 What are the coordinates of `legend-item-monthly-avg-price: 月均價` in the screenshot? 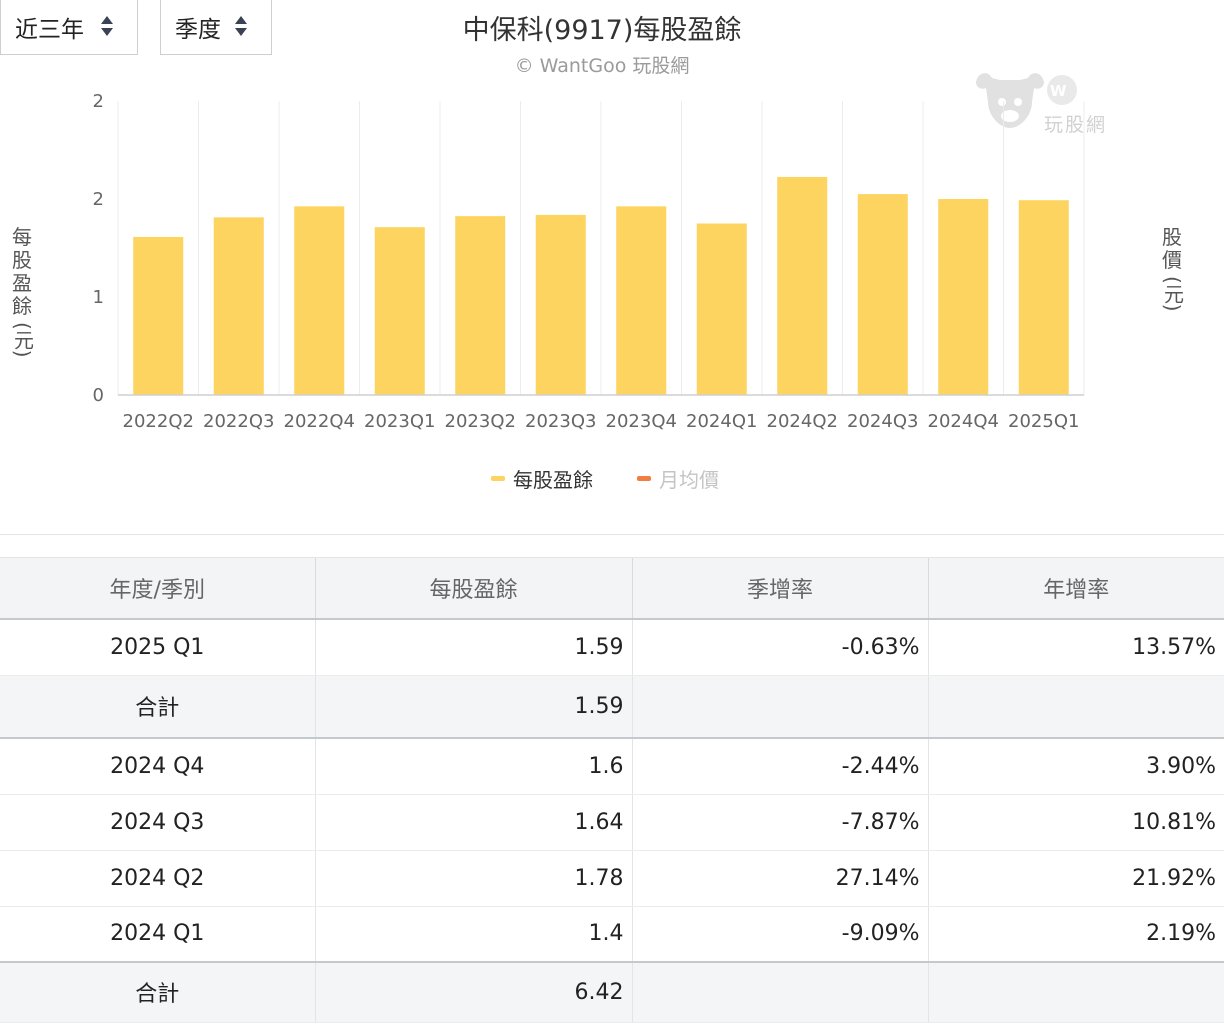 It's located at (678, 478).